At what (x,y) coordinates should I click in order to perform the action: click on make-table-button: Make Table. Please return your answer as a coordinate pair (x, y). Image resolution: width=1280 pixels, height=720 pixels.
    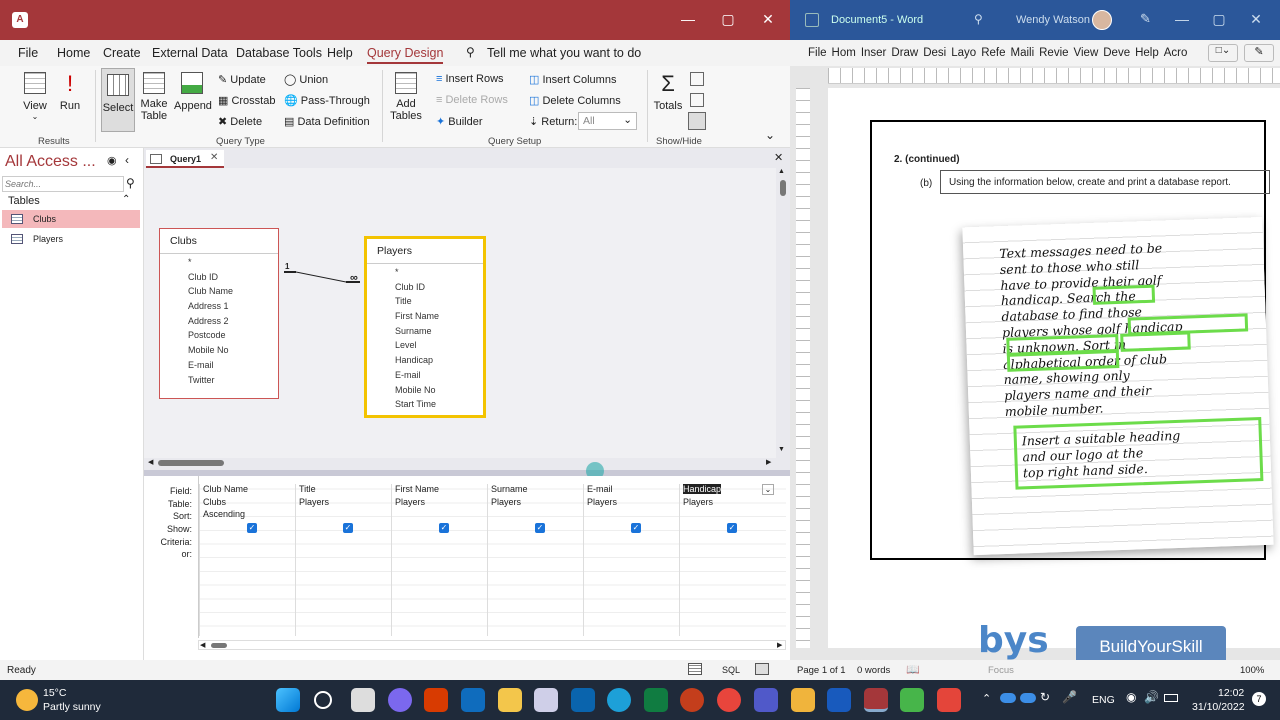
    Looking at the image, I should click on (154, 97).